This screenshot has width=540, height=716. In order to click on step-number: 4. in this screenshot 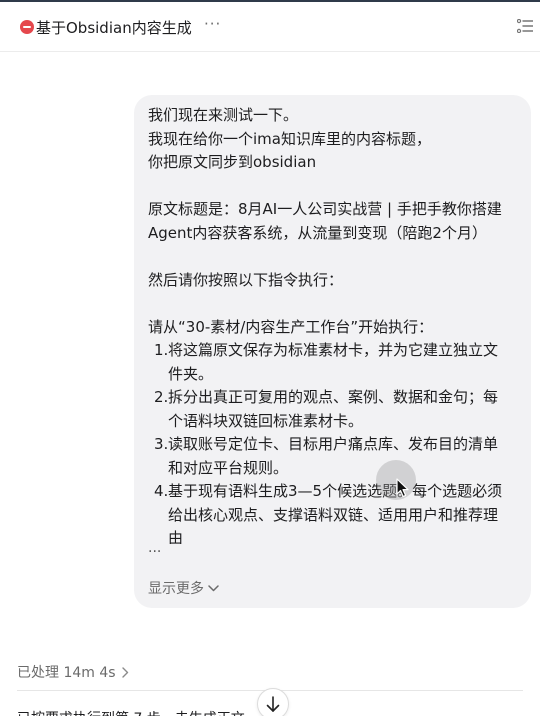, I will do `click(161, 491)`.